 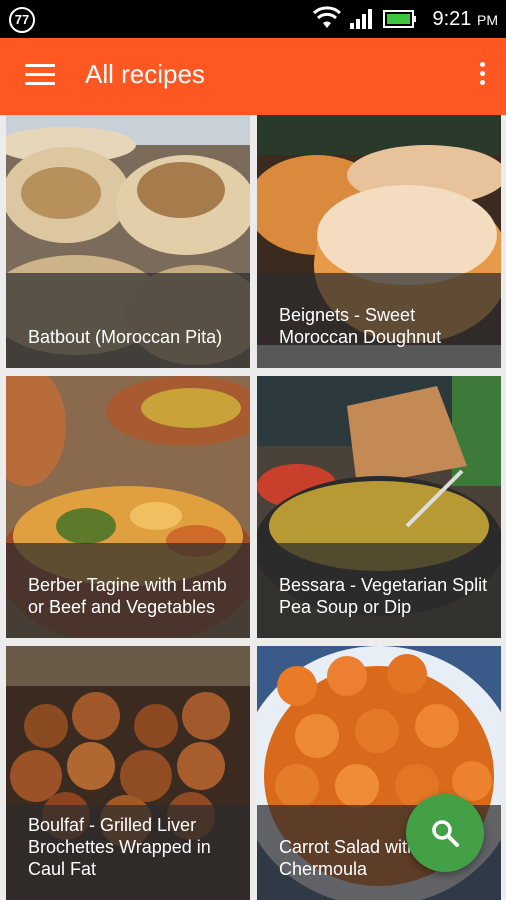 I want to click on menu-icon, so click(x=40, y=76).